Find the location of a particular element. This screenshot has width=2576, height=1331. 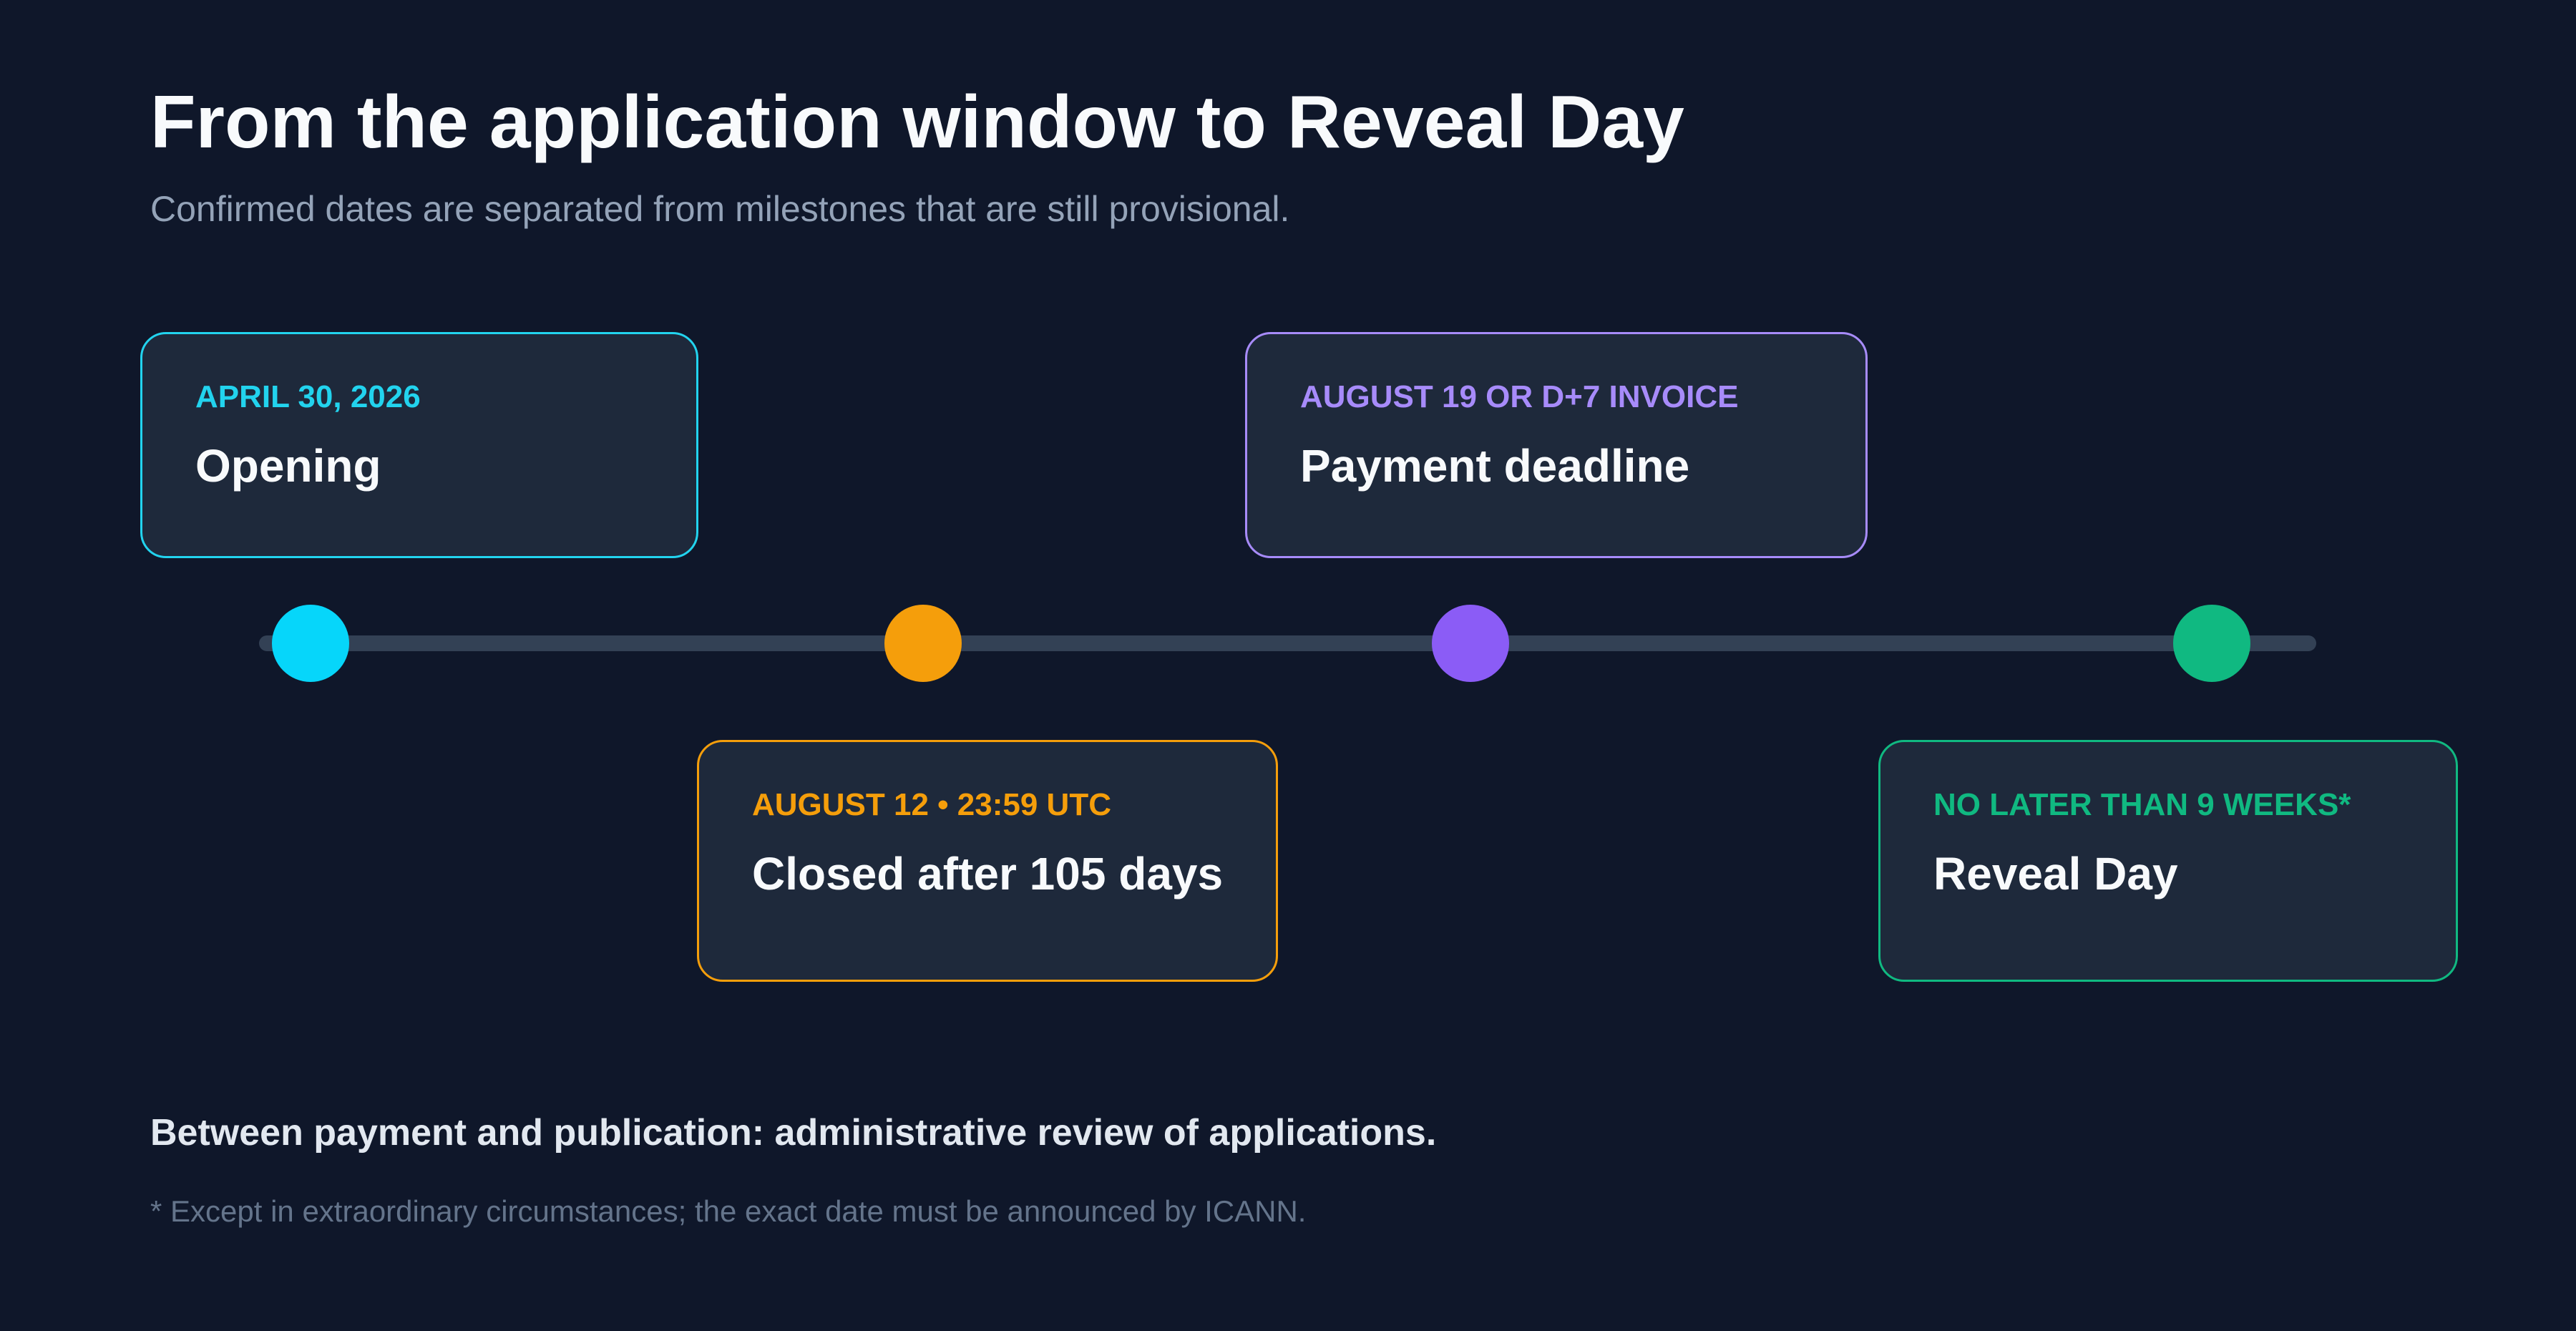

milestone-label: Payment deadline is located at coordinates (1495, 466).